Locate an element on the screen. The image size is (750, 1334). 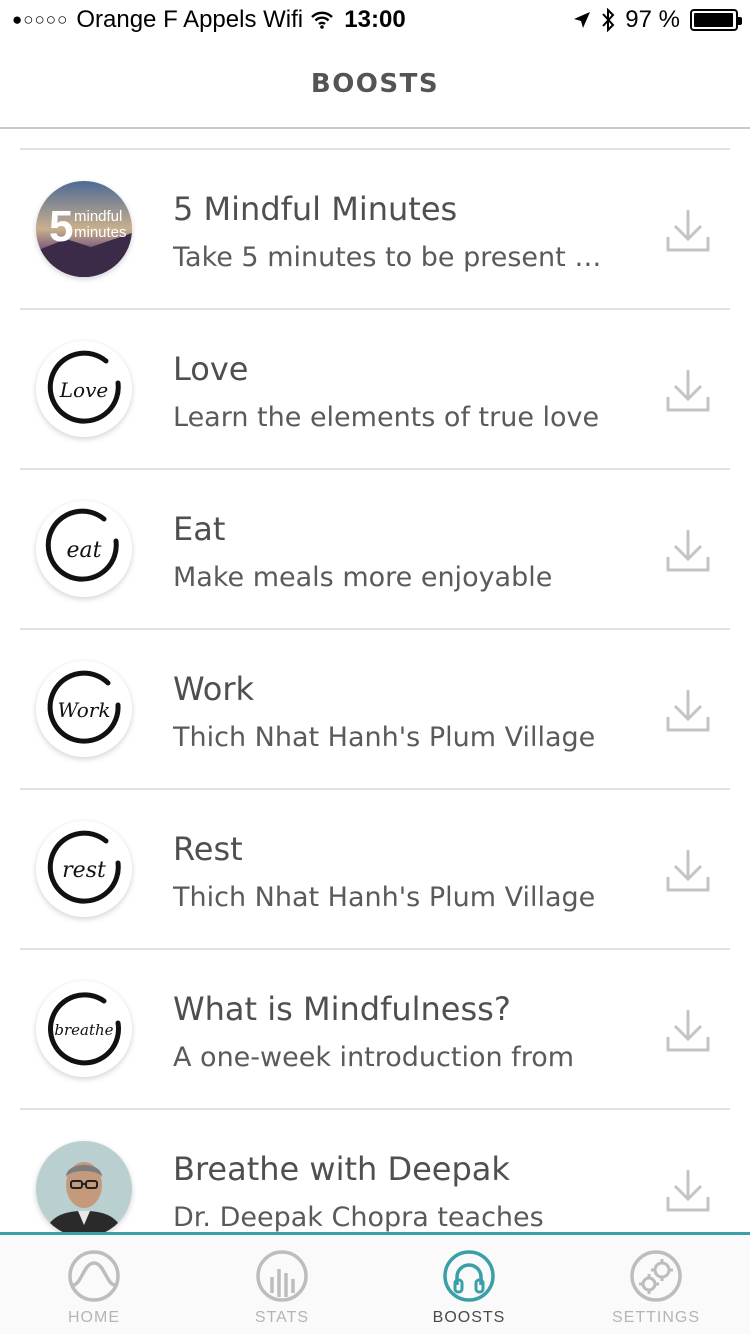
work-enso-icon: Work is located at coordinates (84, 709).